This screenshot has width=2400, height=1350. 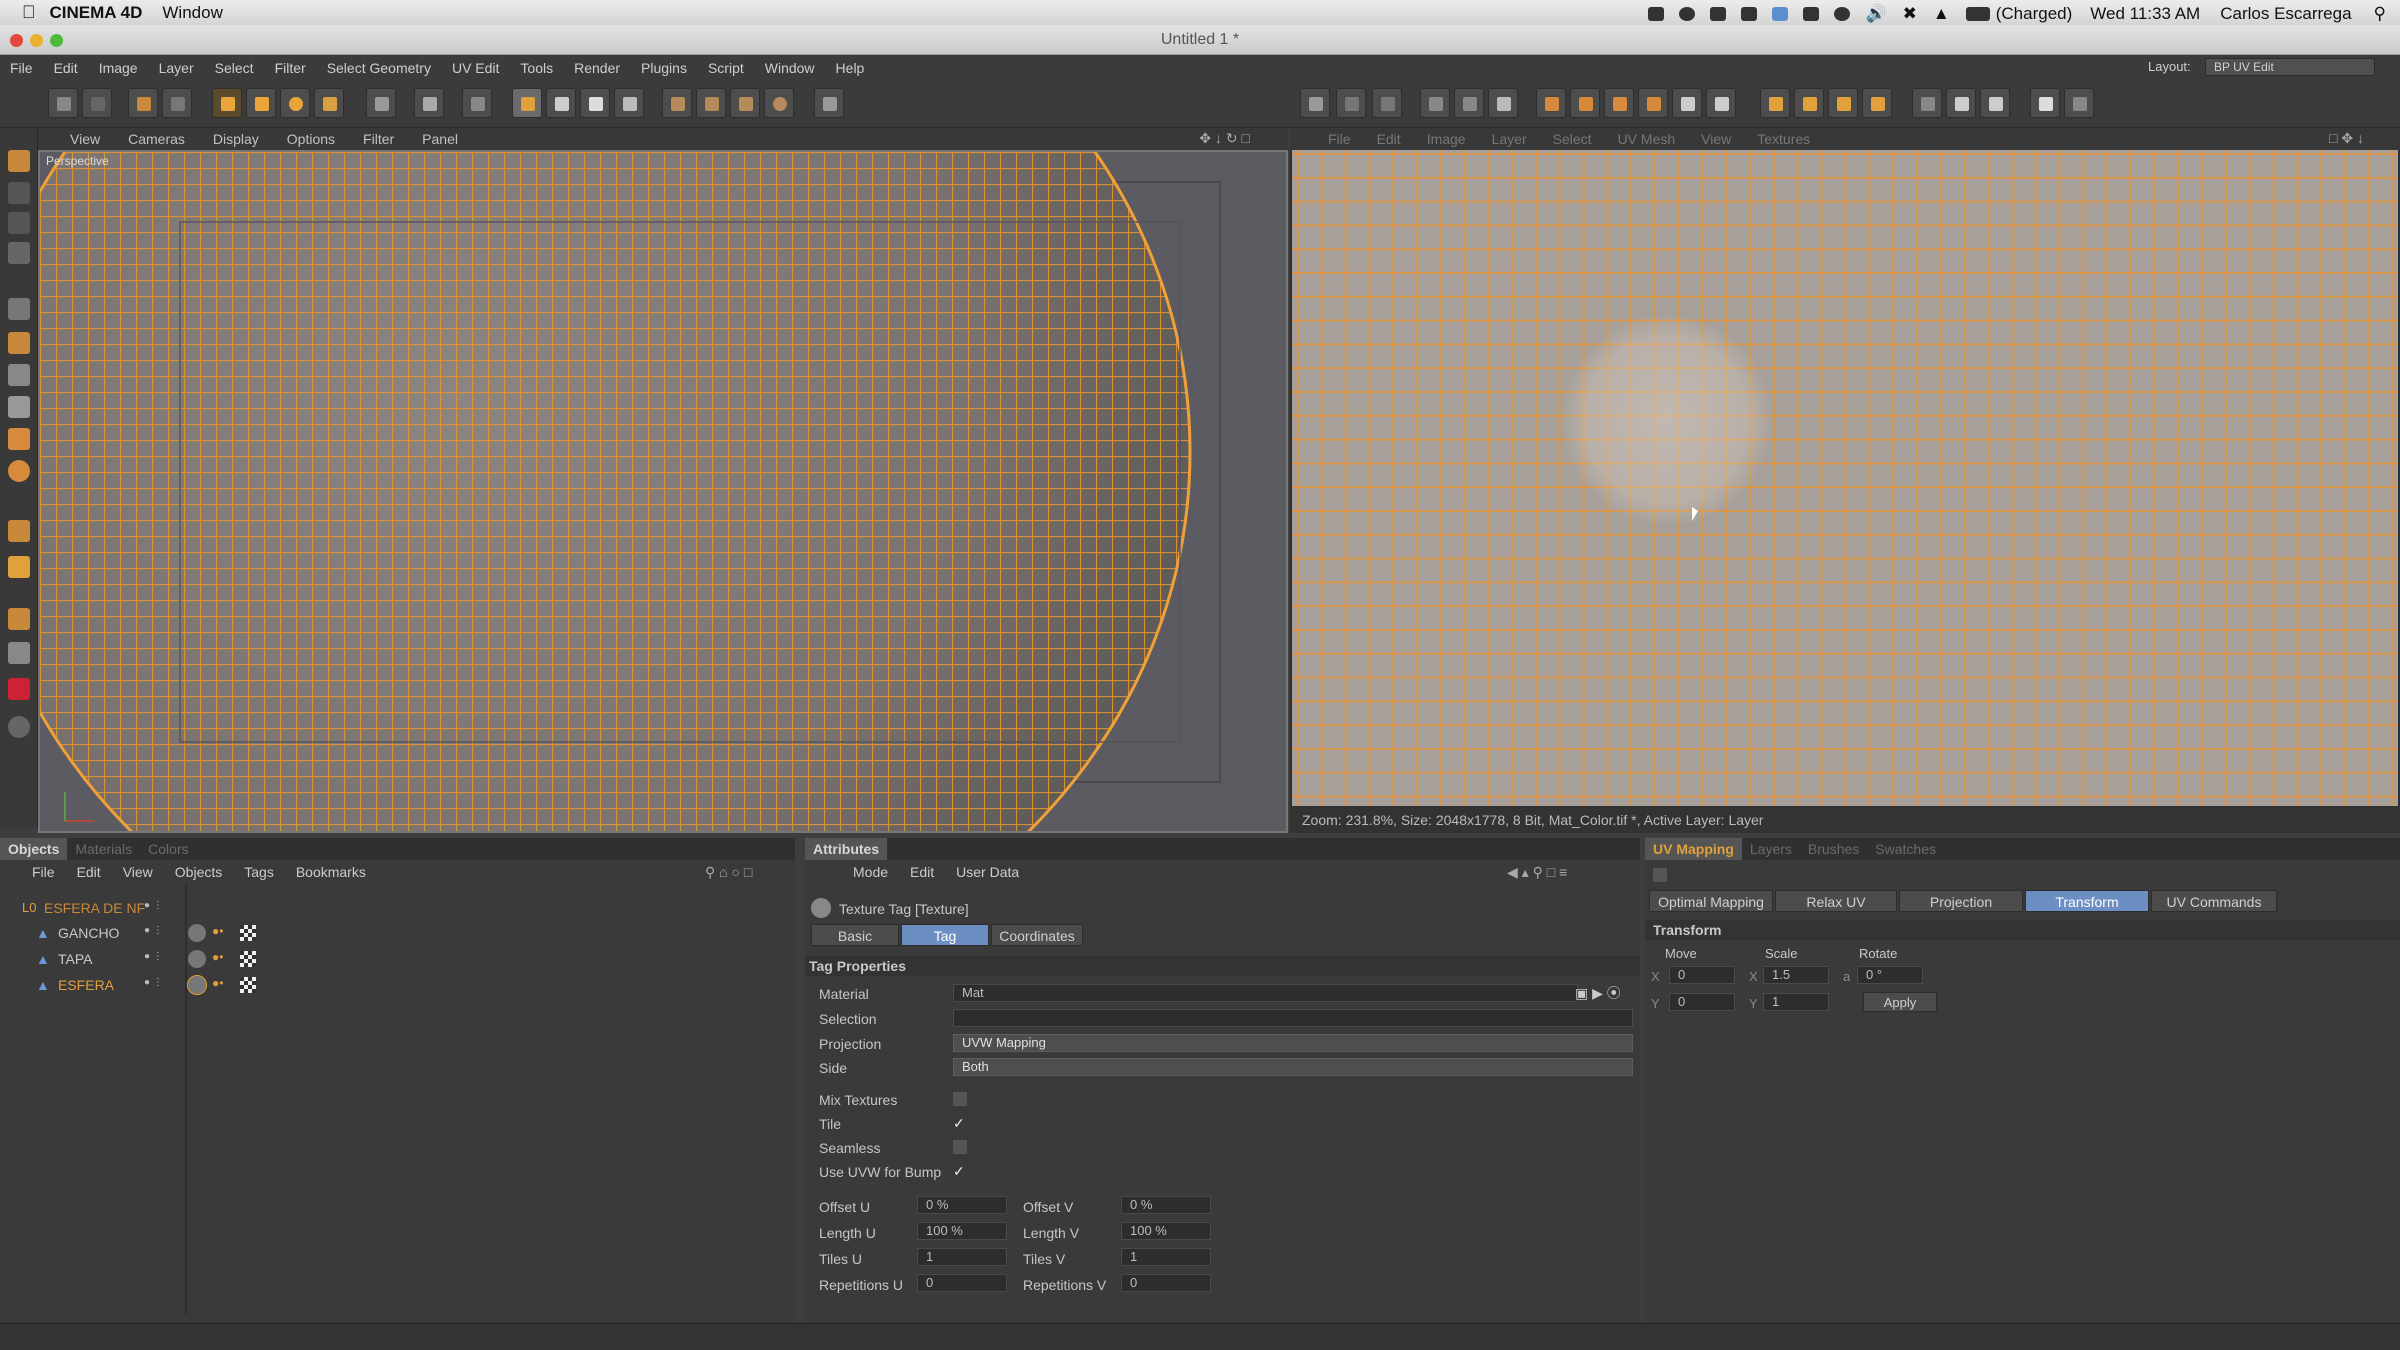 What do you see at coordinates (1783, 139) in the screenshot?
I see `uv-menu-textures: Textures` at bounding box center [1783, 139].